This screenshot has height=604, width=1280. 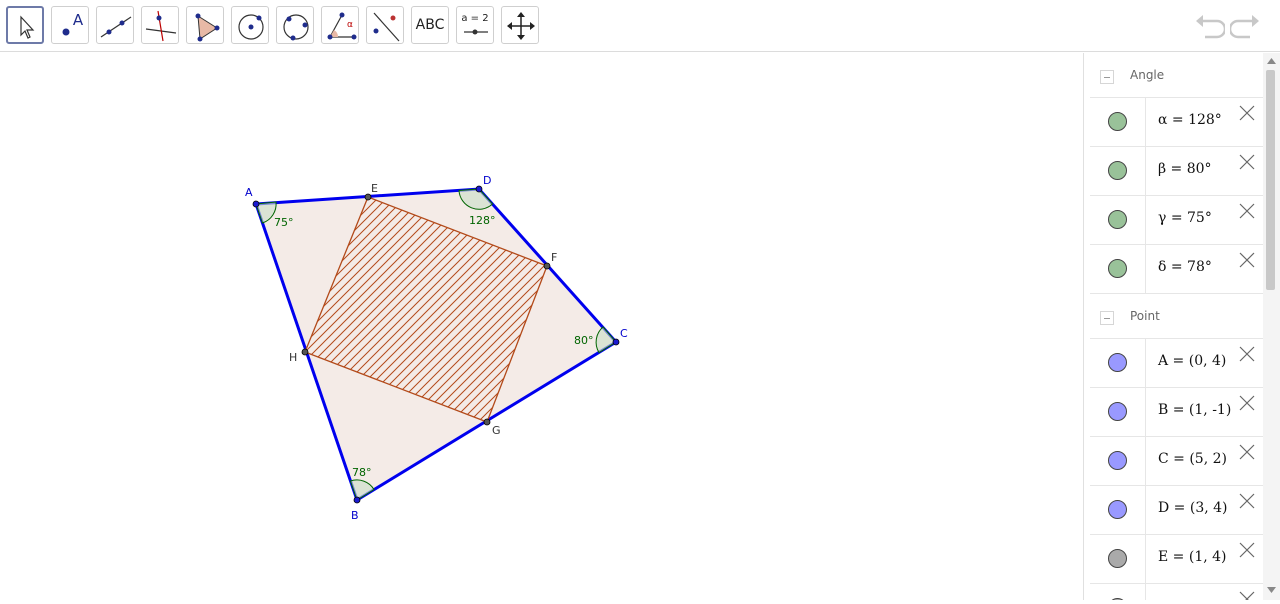 I want to click on move-arrows-icon, so click(x=521, y=26).